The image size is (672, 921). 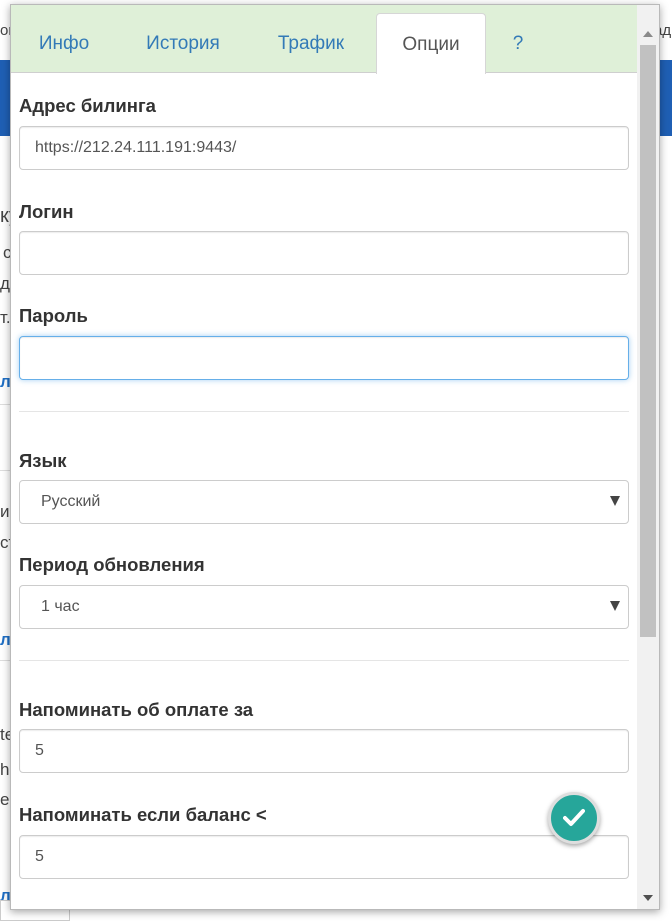 I want to click on language-select-value: Русский, so click(x=71, y=501).